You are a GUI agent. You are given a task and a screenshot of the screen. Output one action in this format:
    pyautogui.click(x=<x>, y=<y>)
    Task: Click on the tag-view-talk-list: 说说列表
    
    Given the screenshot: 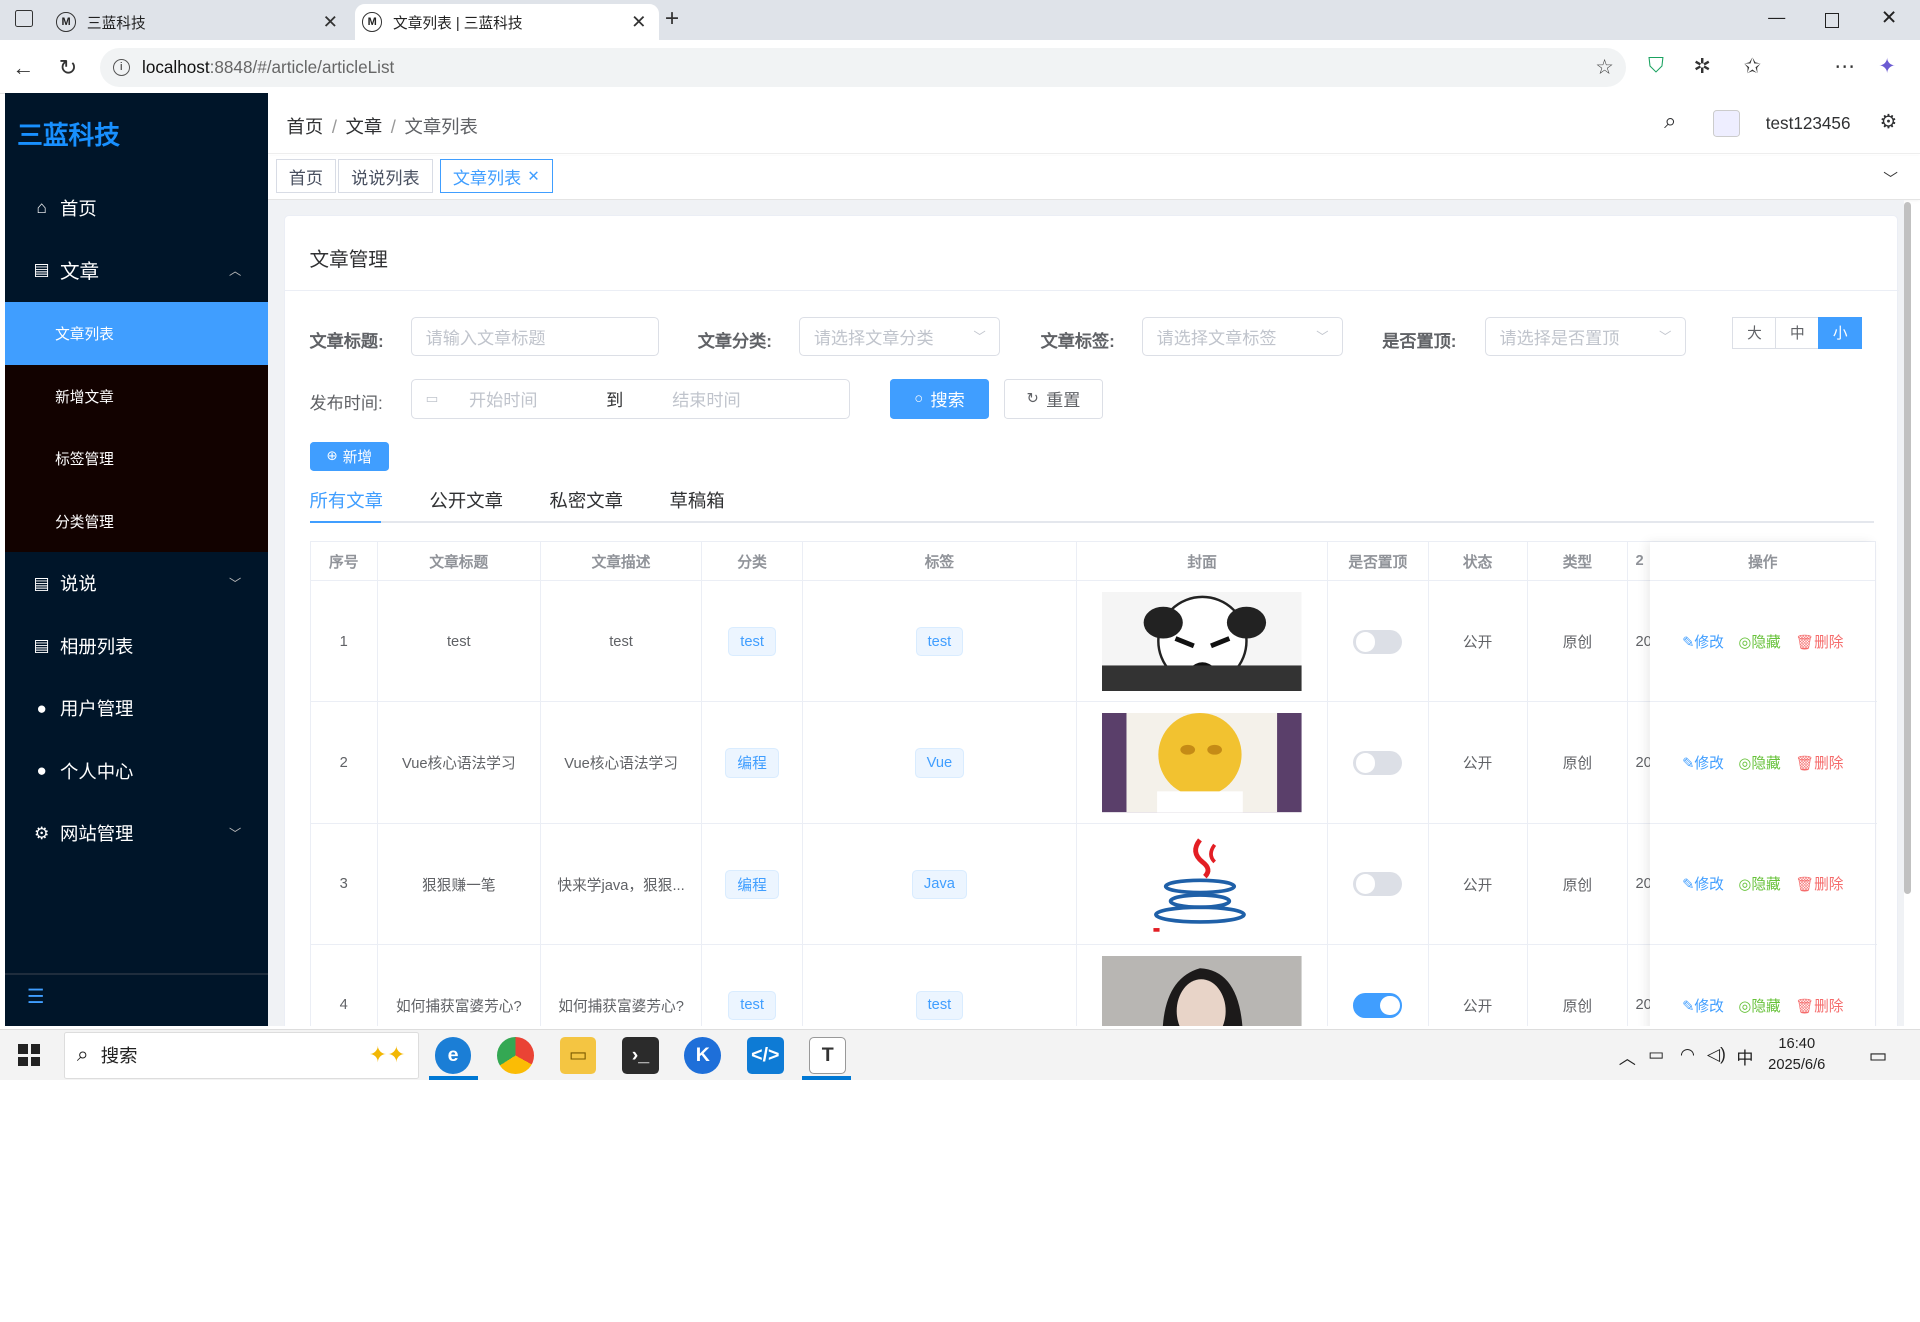 What is the action you would take?
    pyautogui.click(x=385, y=176)
    